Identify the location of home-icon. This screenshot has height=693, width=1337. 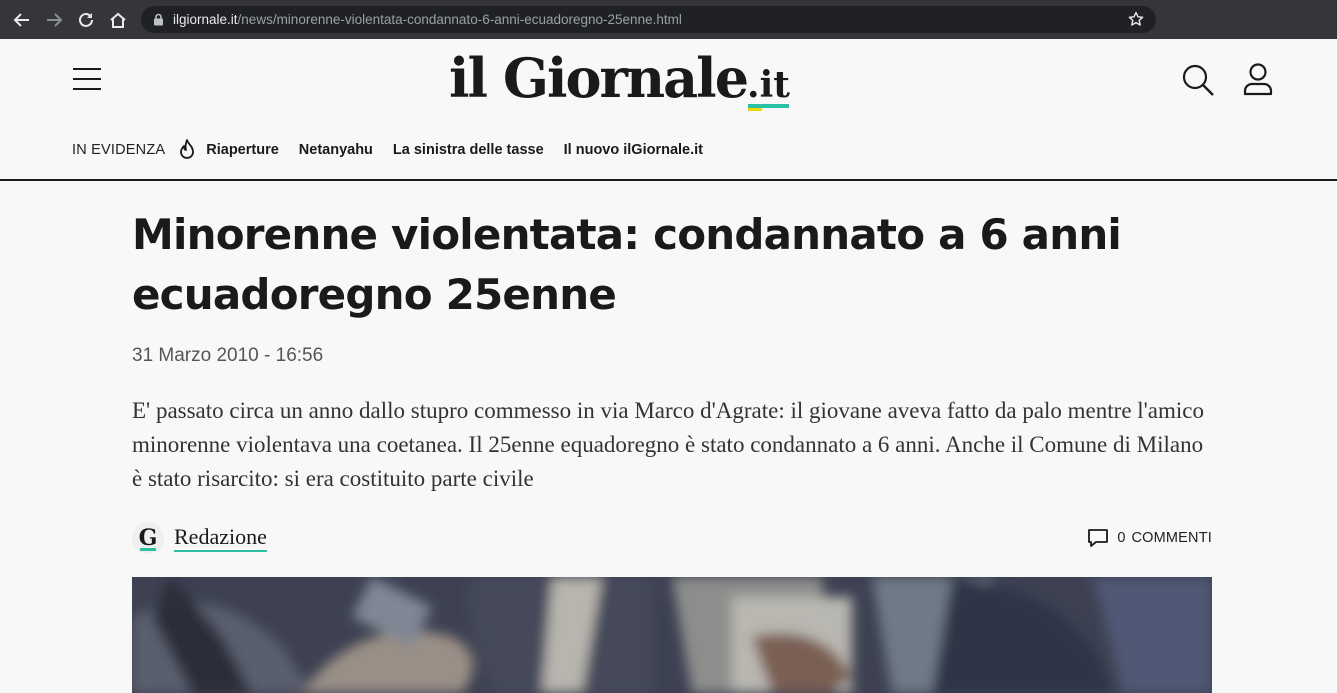
(118, 20).